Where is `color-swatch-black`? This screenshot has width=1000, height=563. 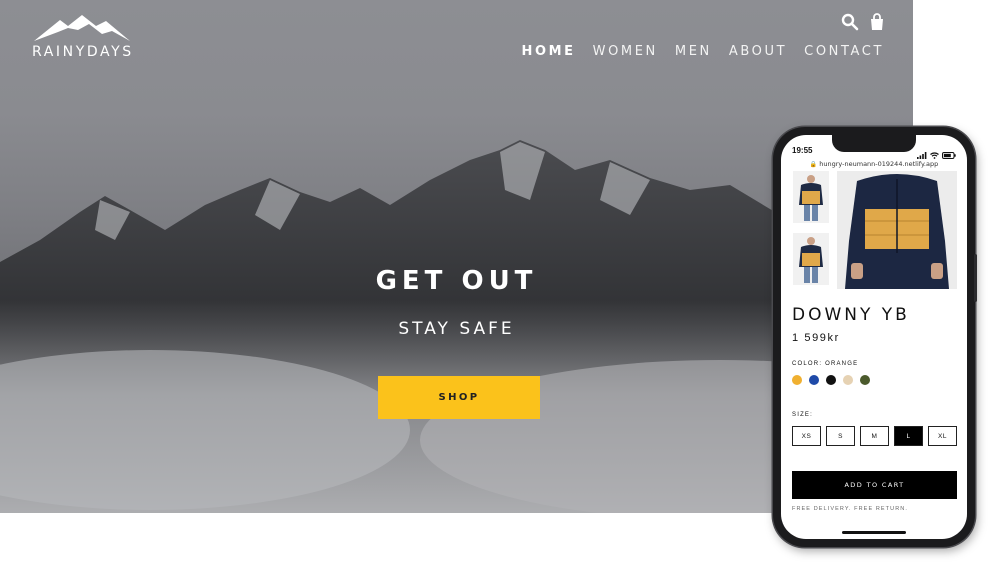 color-swatch-black is located at coordinates (831, 380).